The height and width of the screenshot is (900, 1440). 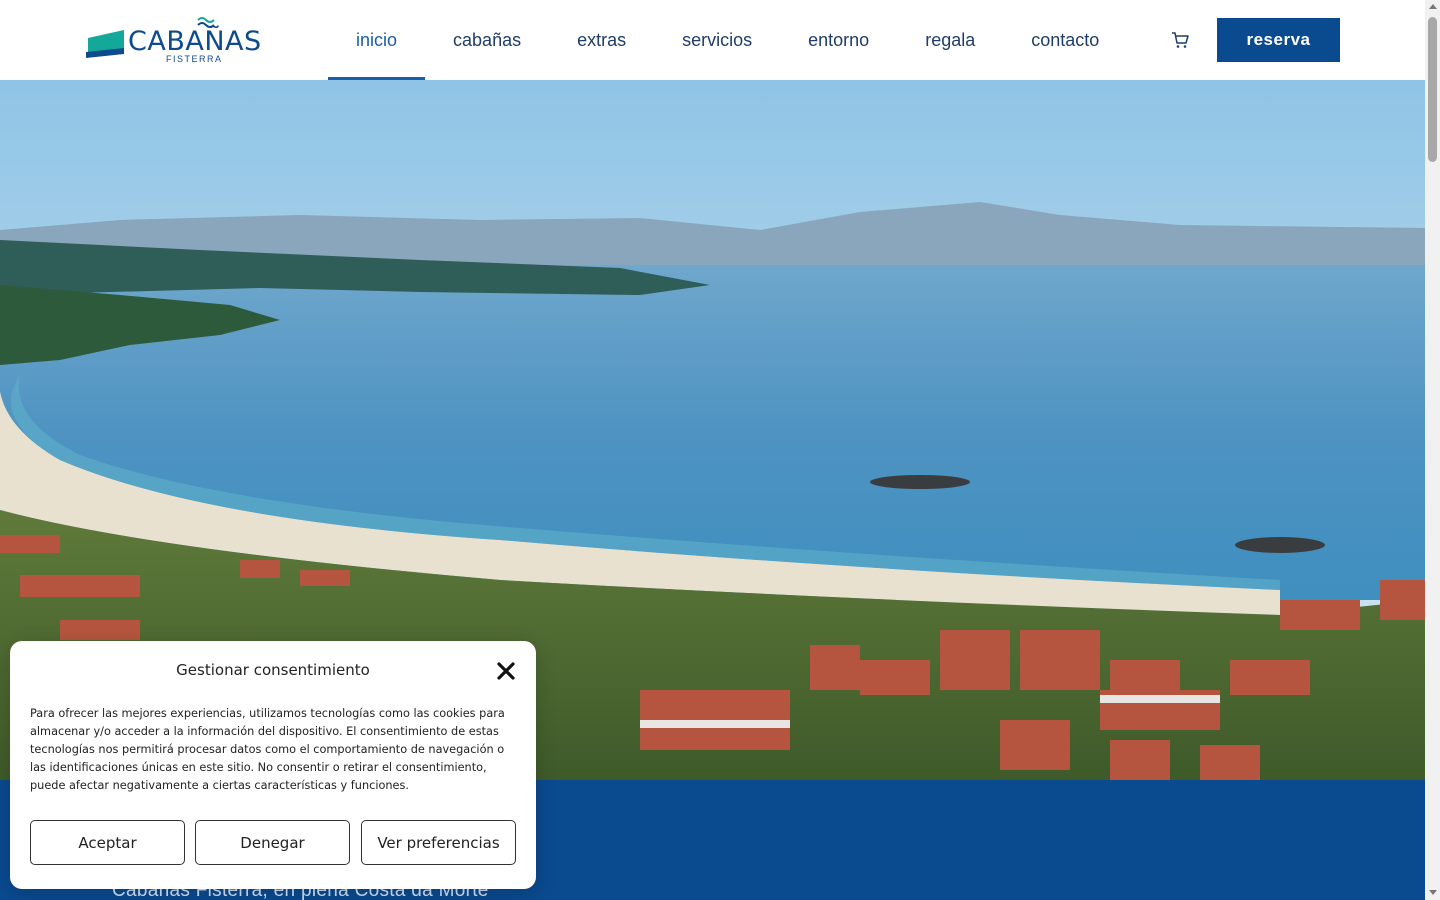 What do you see at coordinates (273, 670) in the screenshot?
I see `consent-title: Gestionar consentimiento` at bounding box center [273, 670].